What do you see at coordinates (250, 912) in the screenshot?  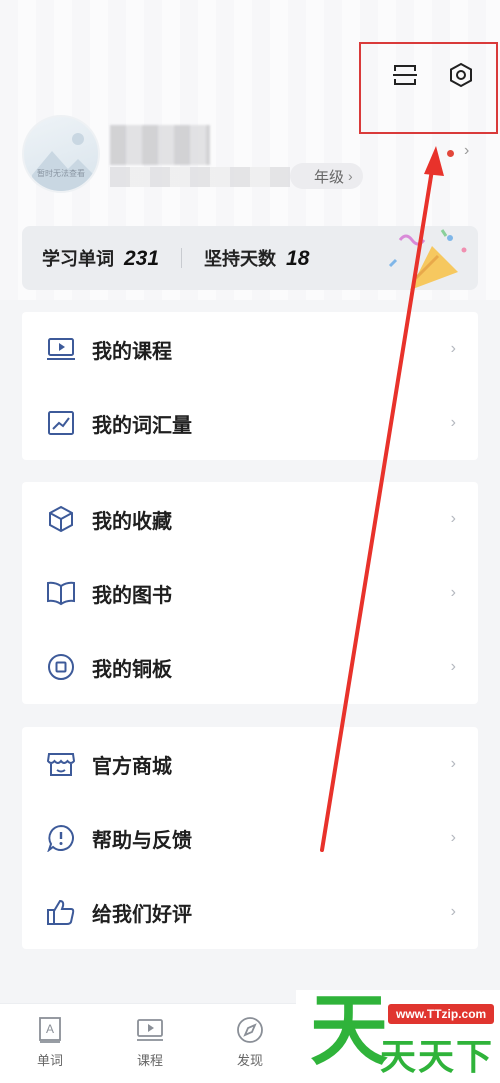 I see `menu-item-rate-us: 给我们好评 ›` at bounding box center [250, 912].